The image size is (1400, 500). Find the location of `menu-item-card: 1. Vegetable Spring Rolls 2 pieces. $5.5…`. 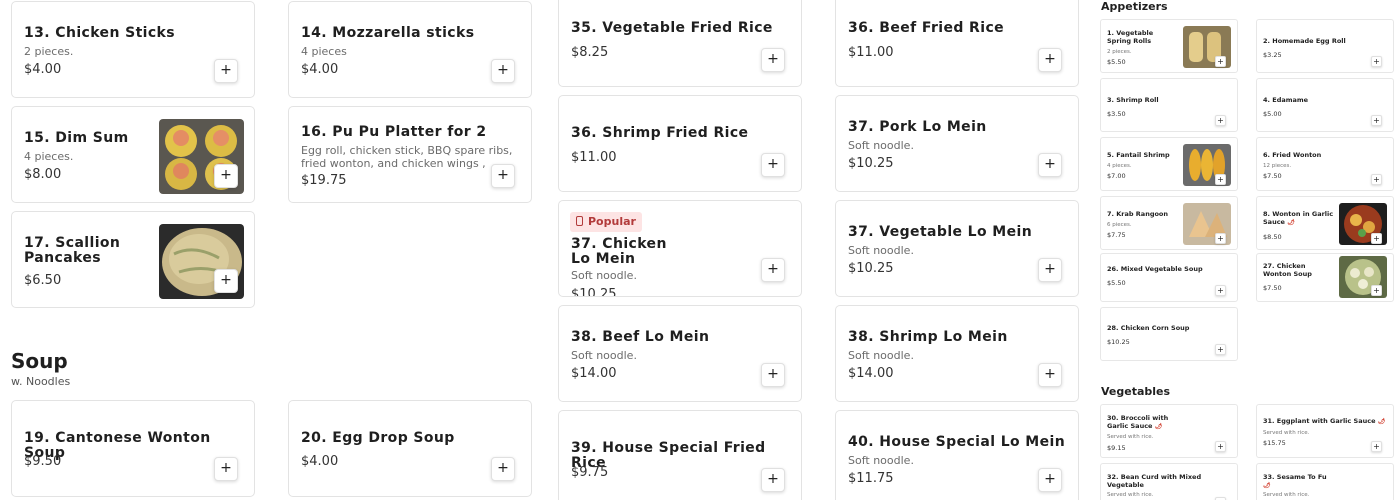

menu-item-card: 1. Vegetable Spring Rolls 2 pieces. $5.5… is located at coordinates (1169, 46).